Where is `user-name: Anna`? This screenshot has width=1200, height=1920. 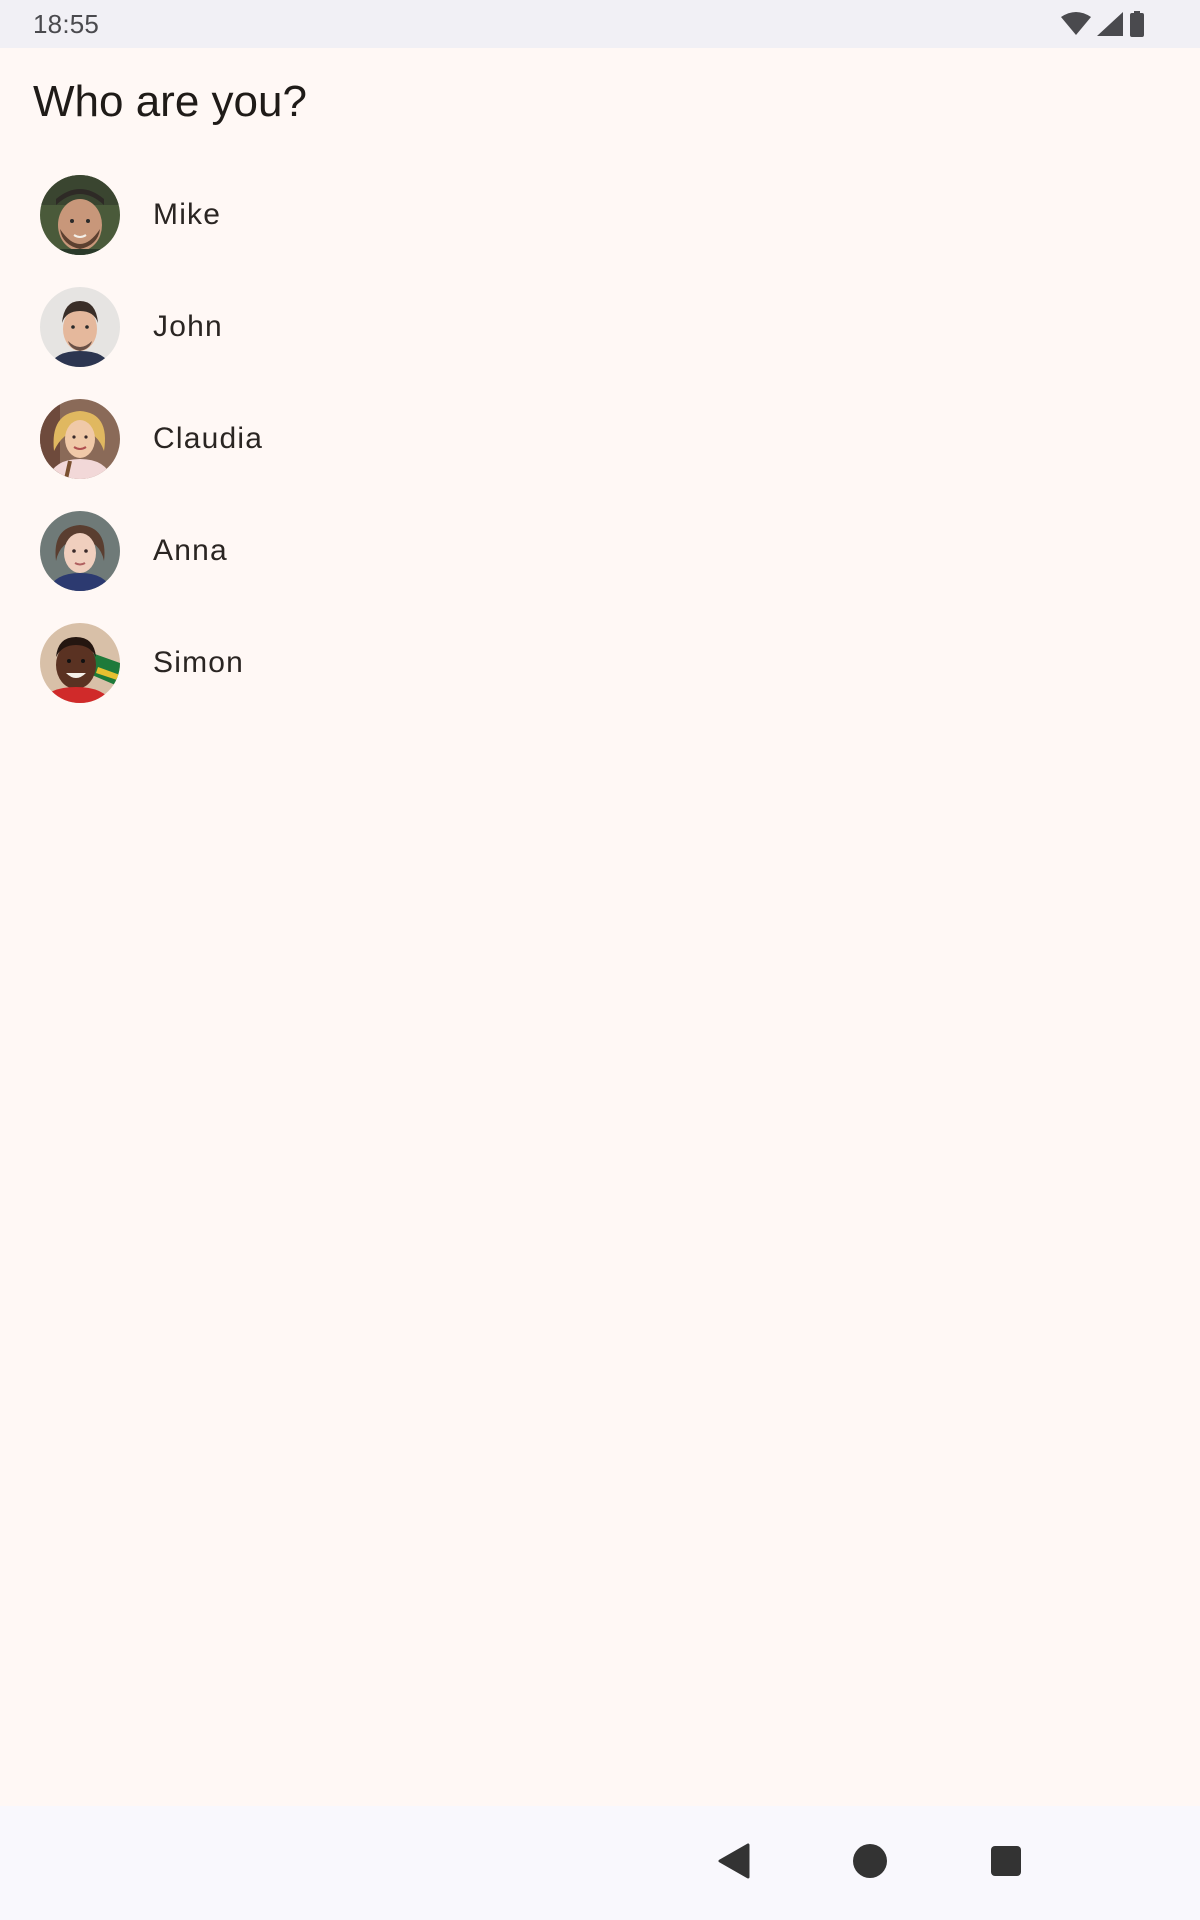 user-name: Anna is located at coordinates (190, 550).